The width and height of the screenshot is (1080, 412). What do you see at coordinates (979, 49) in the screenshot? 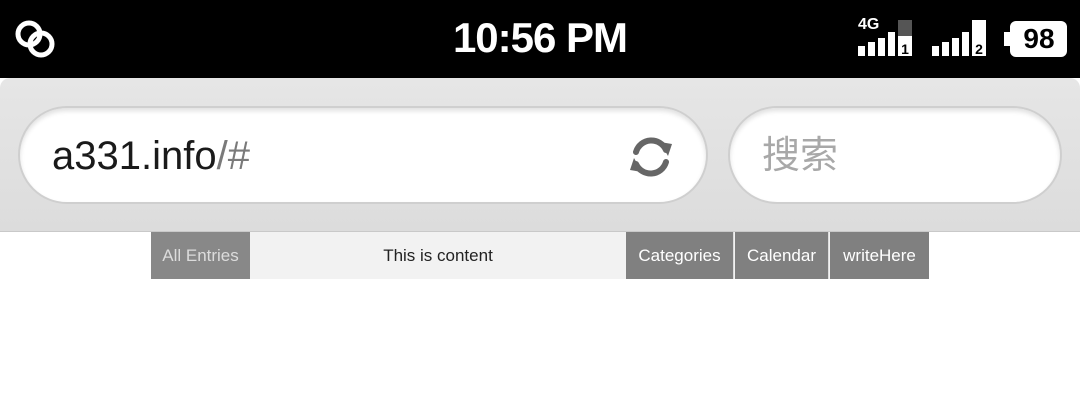
I see `sim2-label: 2` at bounding box center [979, 49].